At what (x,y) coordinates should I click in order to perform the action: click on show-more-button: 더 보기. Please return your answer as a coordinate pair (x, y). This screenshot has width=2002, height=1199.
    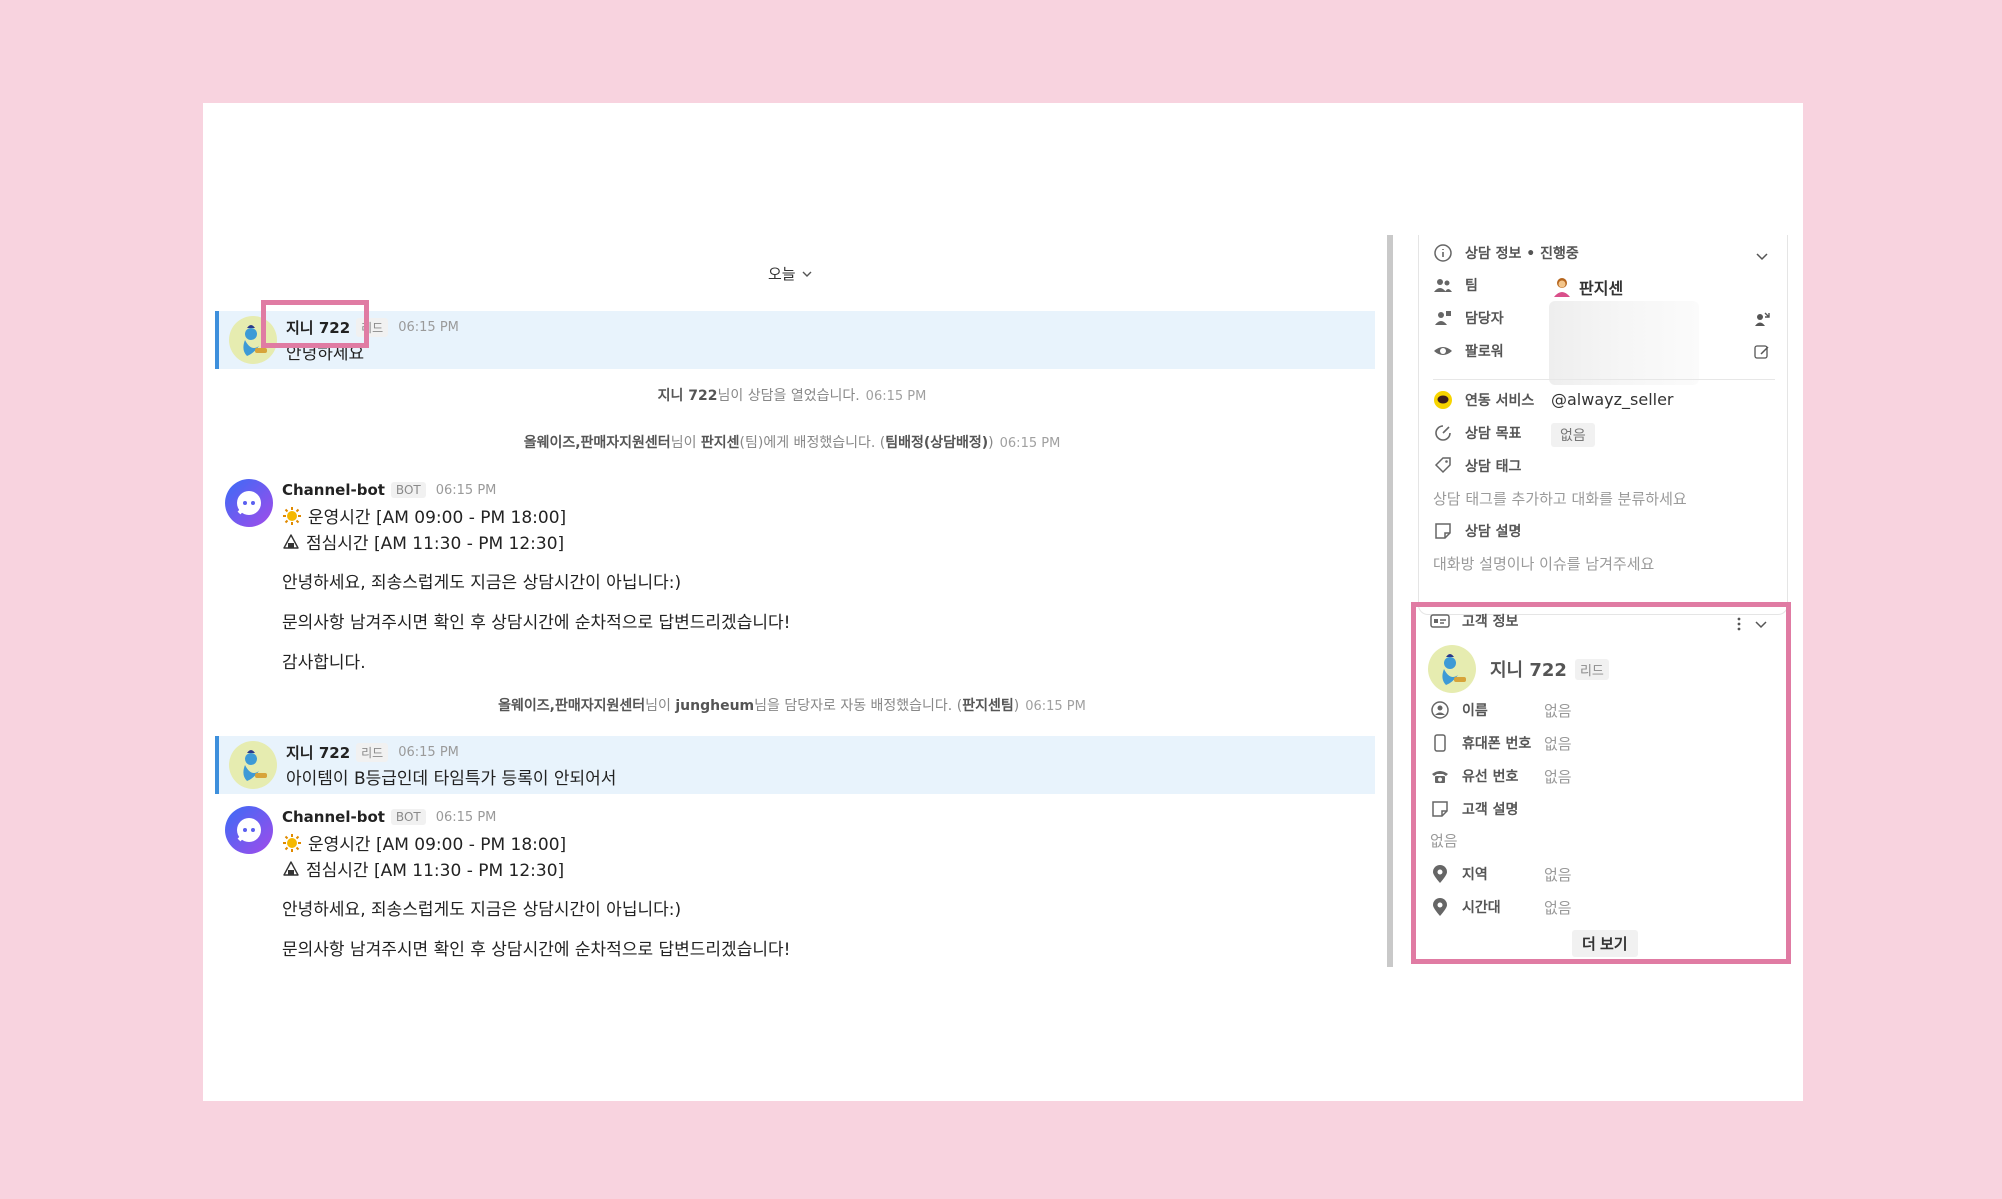
    Looking at the image, I should click on (1605, 943).